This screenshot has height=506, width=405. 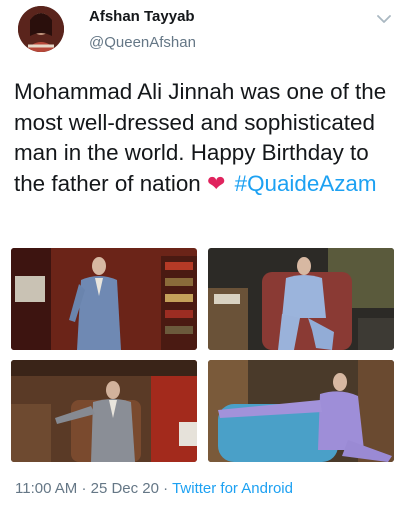 What do you see at coordinates (384, 19) in the screenshot?
I see `chevron-down-icon` at bounding box center [384, 19].